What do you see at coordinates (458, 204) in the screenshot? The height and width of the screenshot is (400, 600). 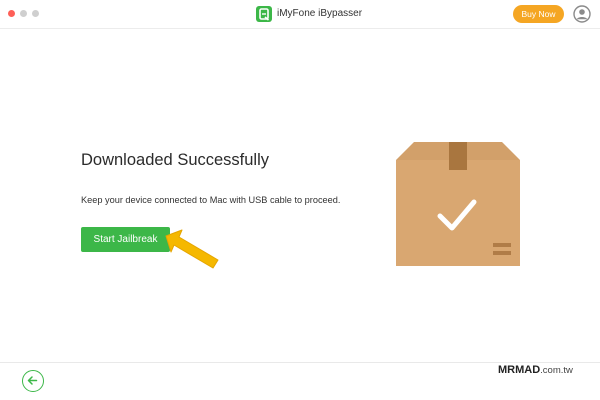 I see `package-check-icon` at bounding box center [458, 204].